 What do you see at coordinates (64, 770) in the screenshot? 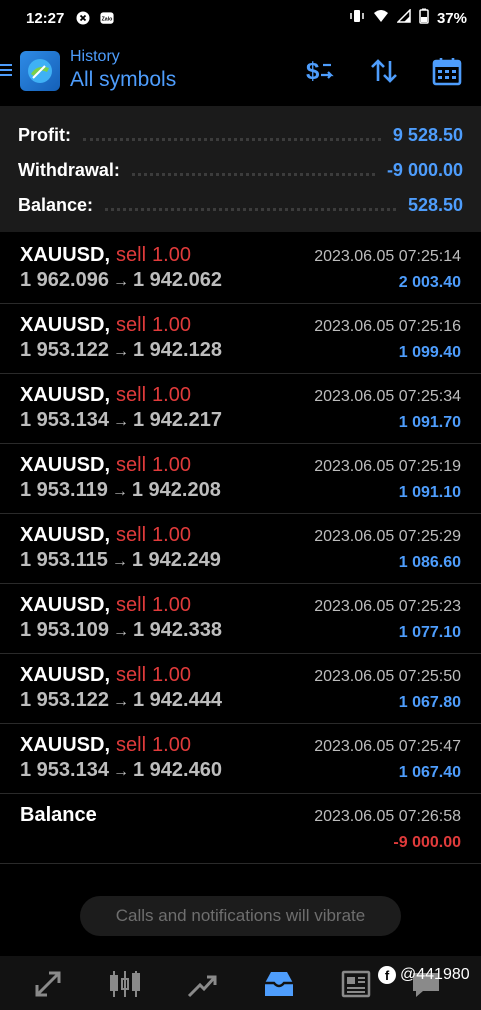
I see `deal-open-price: 1 953.134` at bounding box center [64, 770].